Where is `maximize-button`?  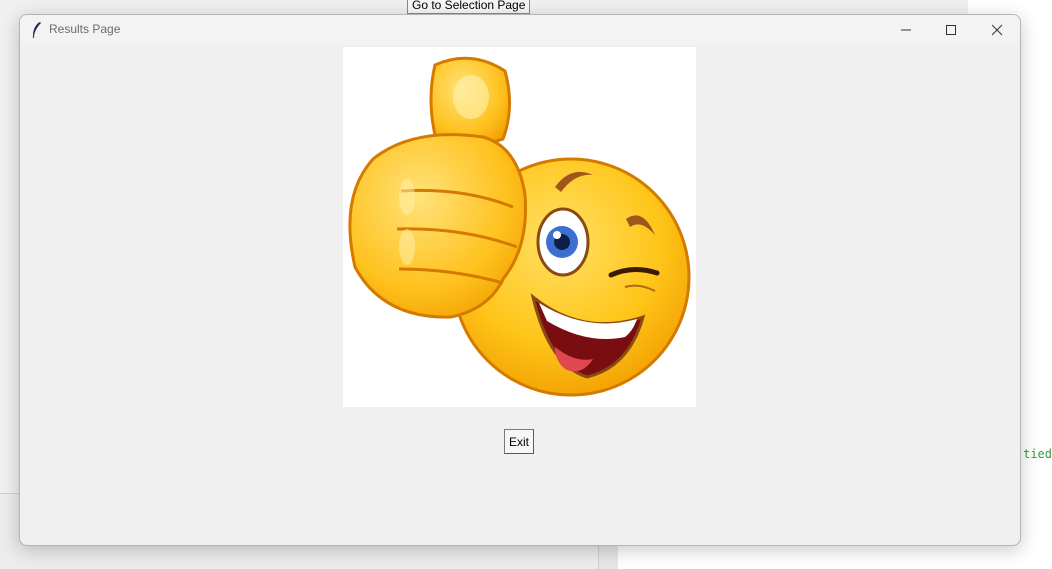
maximize-button is located at coordinates (951, 30).